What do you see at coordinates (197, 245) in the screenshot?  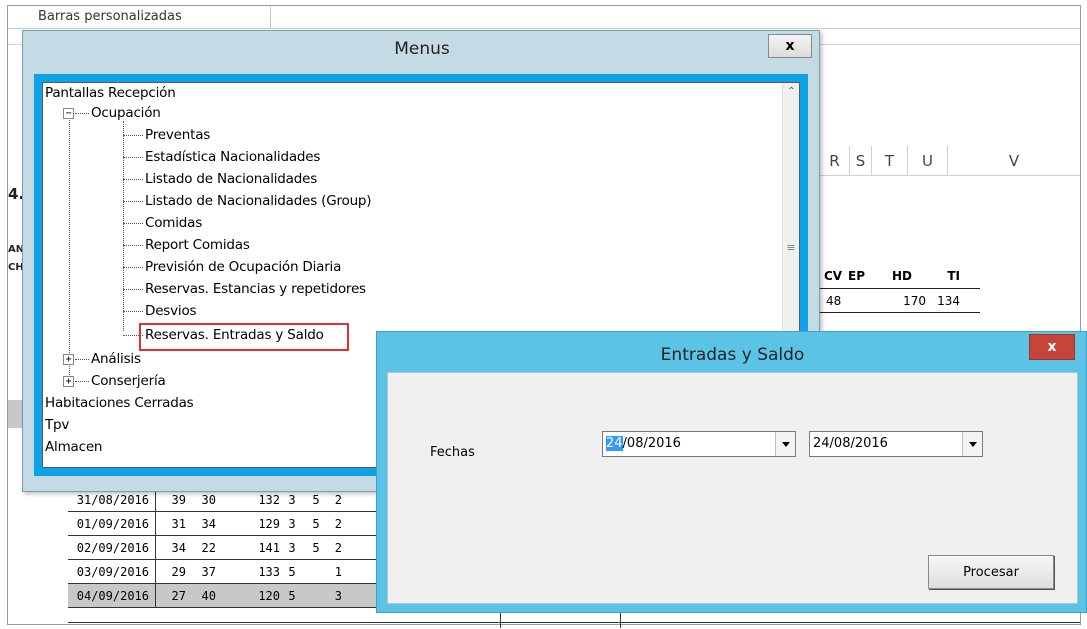 I see `tree-item-label: Report Comidas` at bounding box center [197, 245].